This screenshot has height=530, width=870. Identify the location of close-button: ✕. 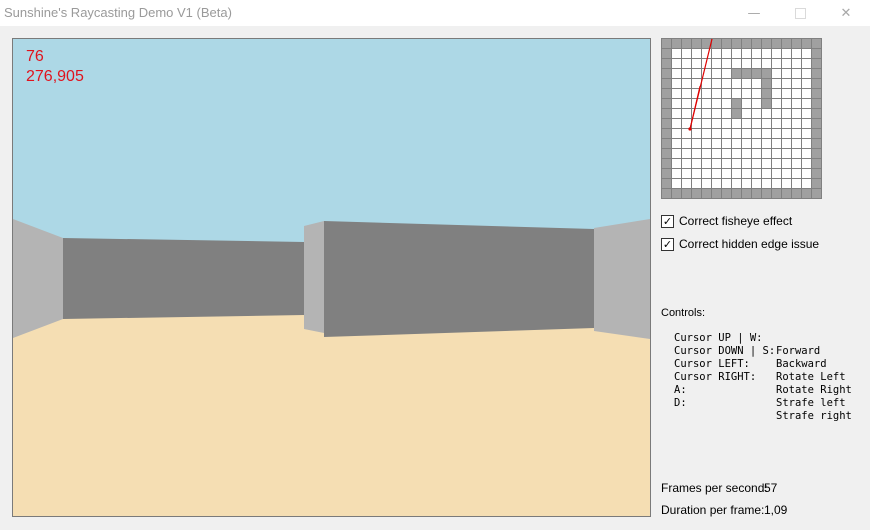
(846, 13).